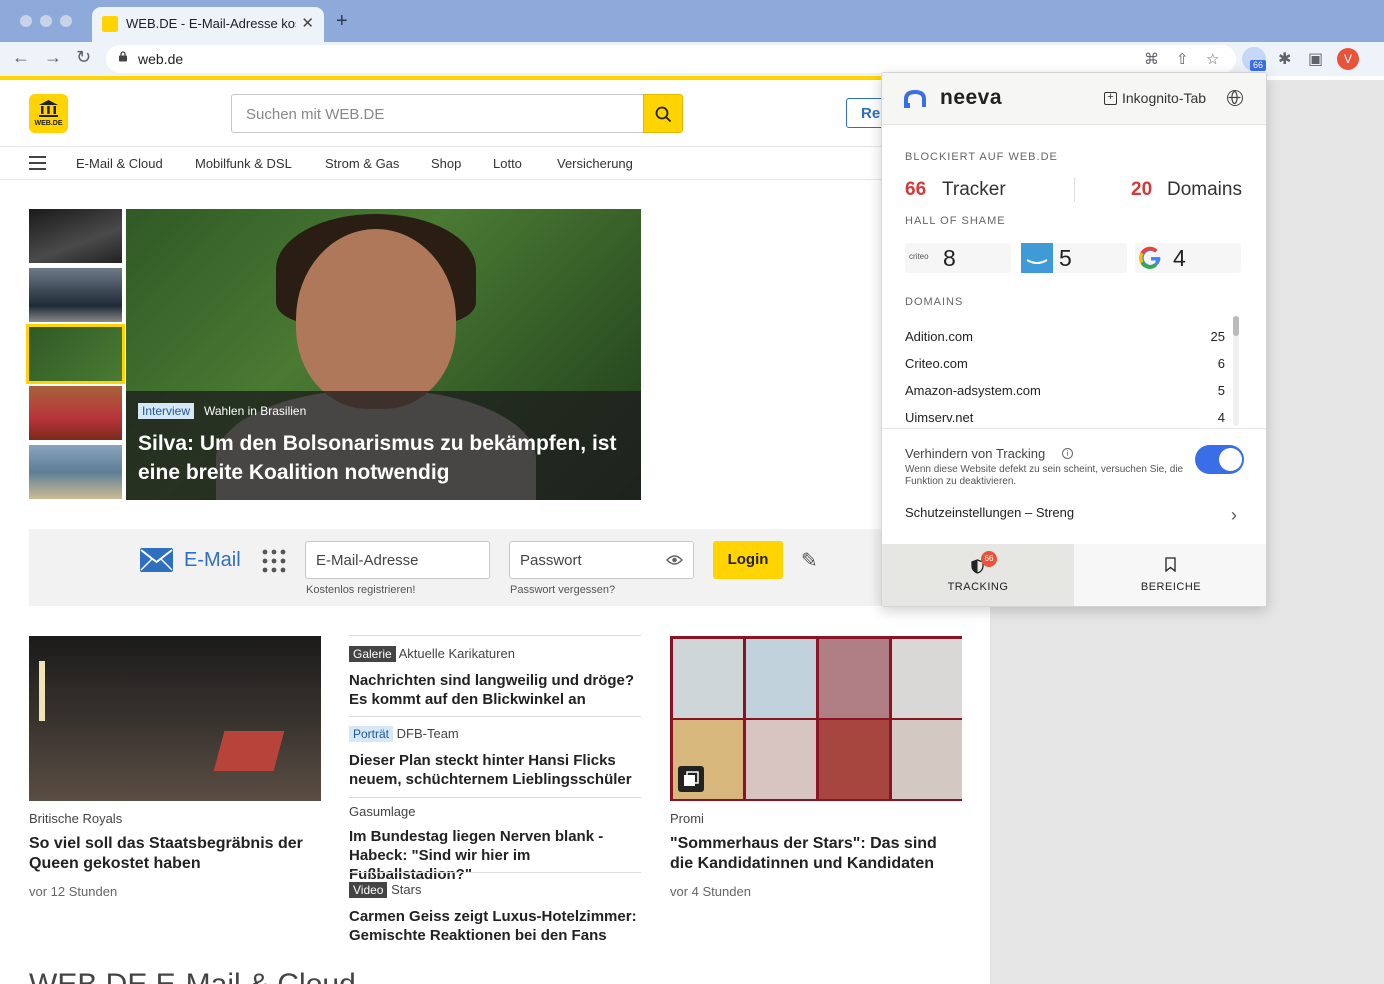 This screenshot has width=1384, height=984. Describe the element at coordinates (21, 57) in the screenshot. I see `back-icon: ←` at that location.